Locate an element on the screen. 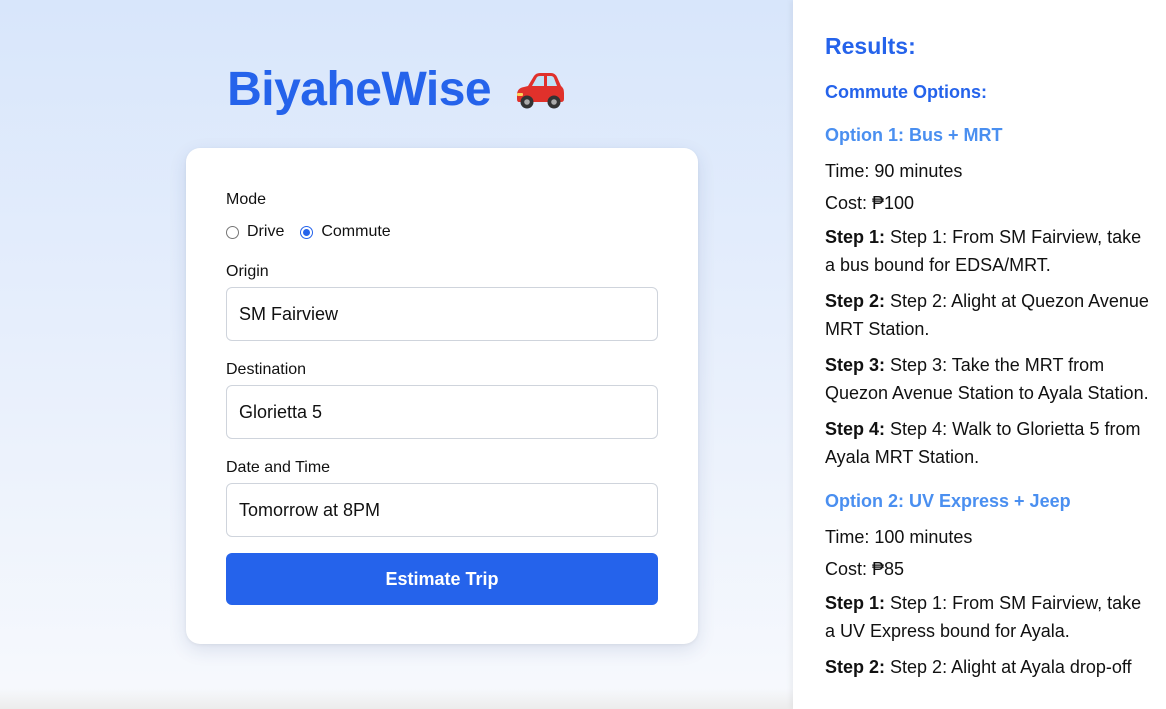 This screenshot has height=709, width=1166. car-icon is located at coordinates (539, 95).